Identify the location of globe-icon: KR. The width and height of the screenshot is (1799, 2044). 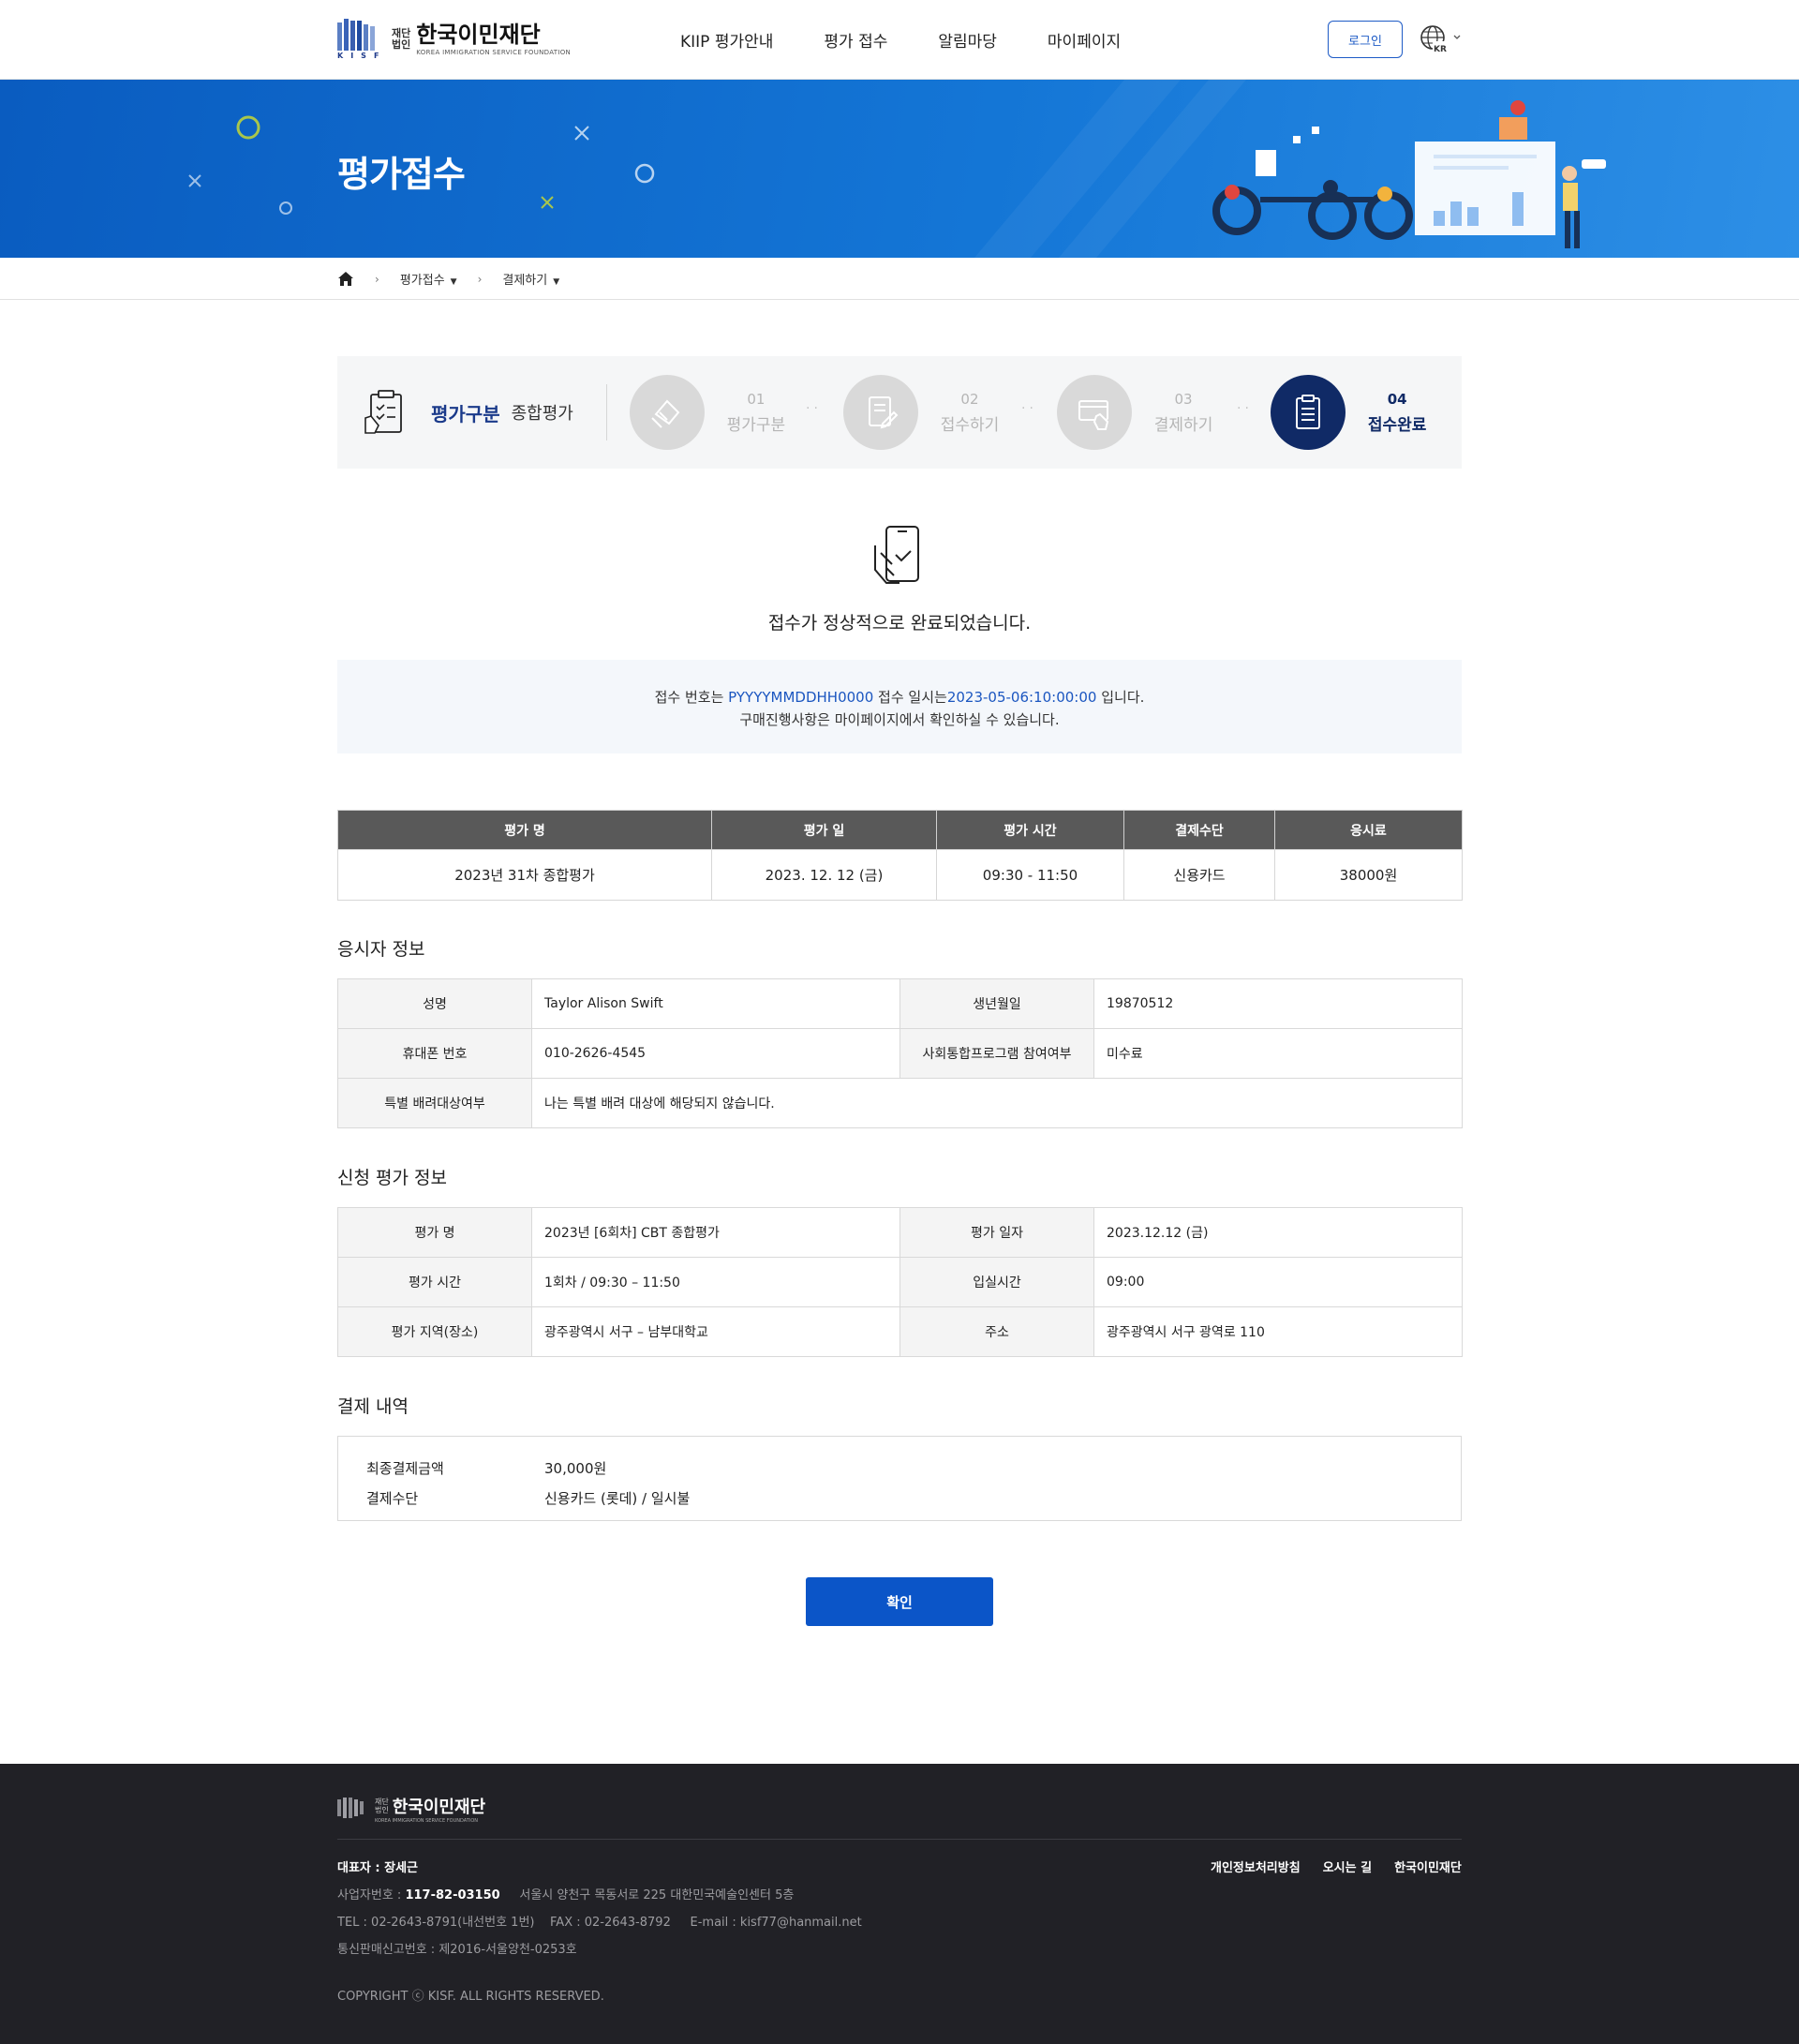
(1440, 40).